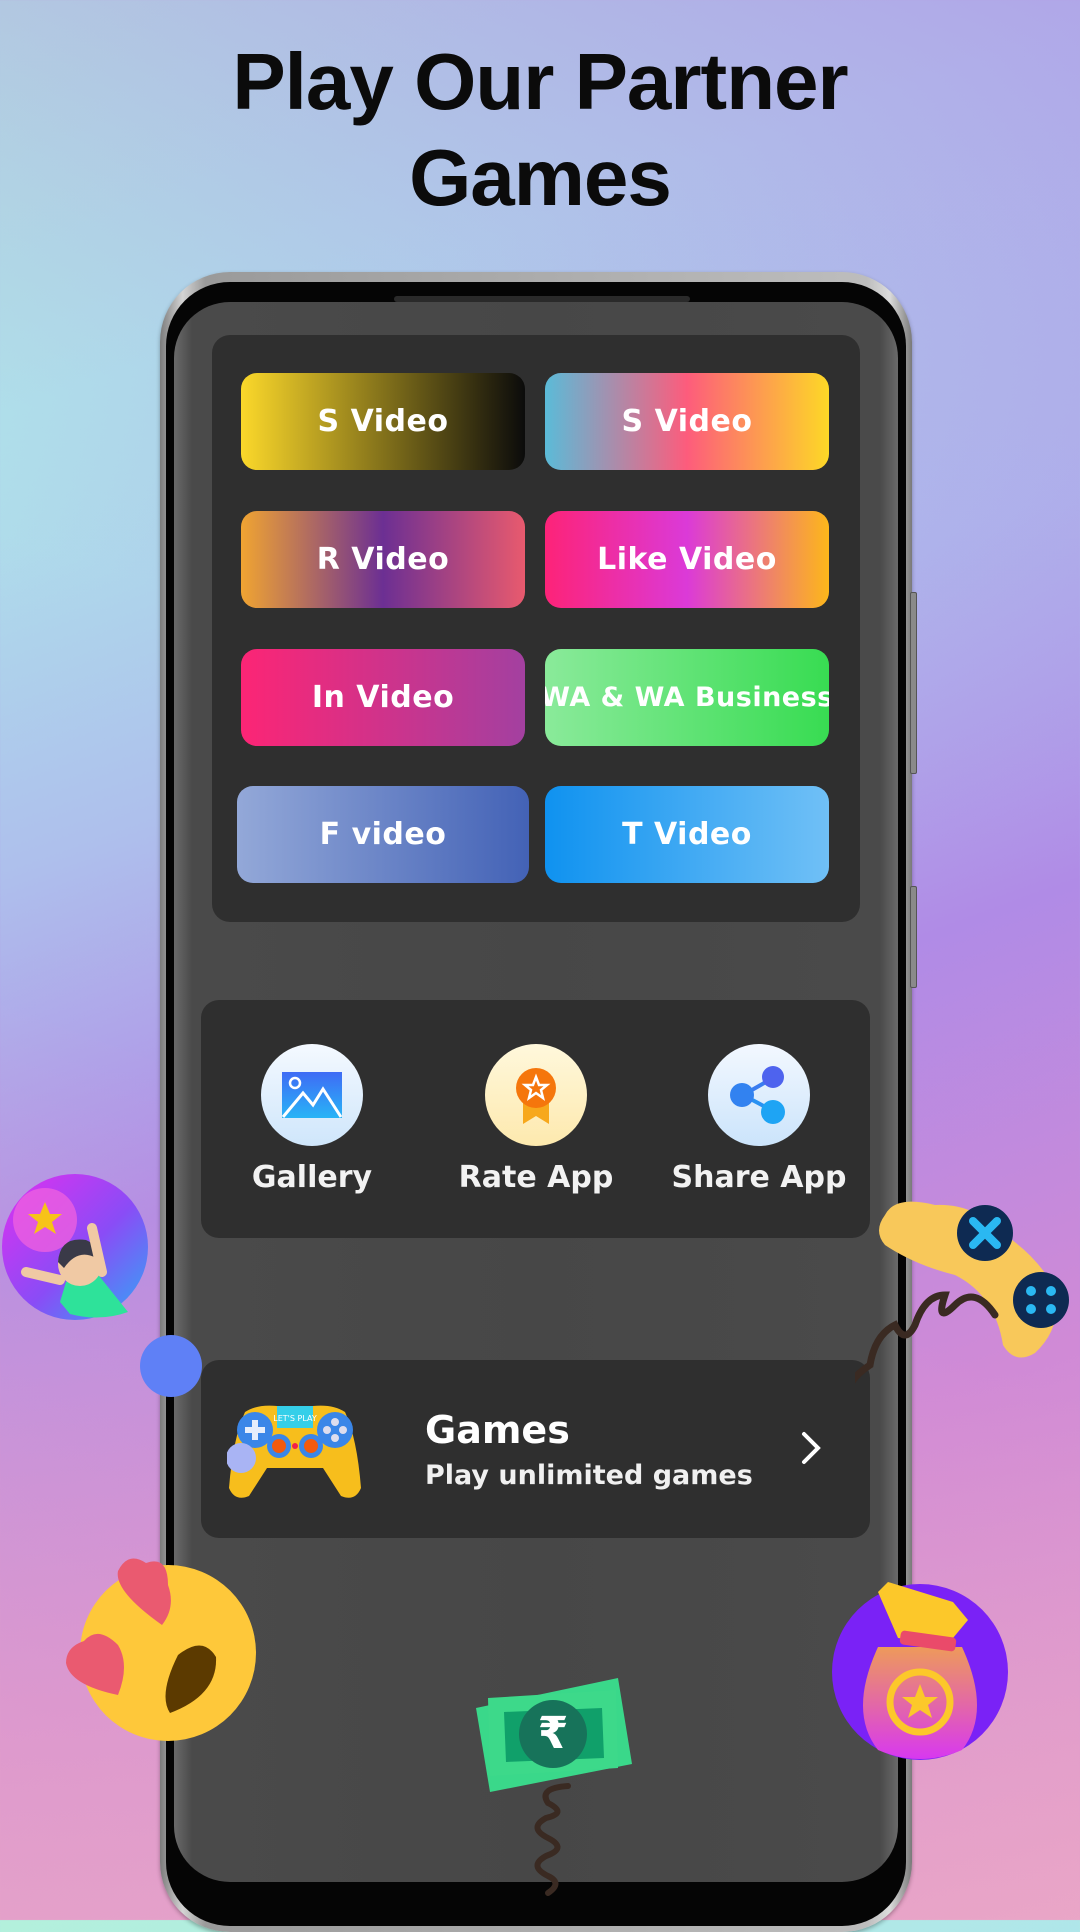 Image resolution: width=1080 pixels, height=1932 pixels. What do you see at coordinates (913, 683) in the screenshot?
I see `phone-volume-button` at bounding box center [913, 683].